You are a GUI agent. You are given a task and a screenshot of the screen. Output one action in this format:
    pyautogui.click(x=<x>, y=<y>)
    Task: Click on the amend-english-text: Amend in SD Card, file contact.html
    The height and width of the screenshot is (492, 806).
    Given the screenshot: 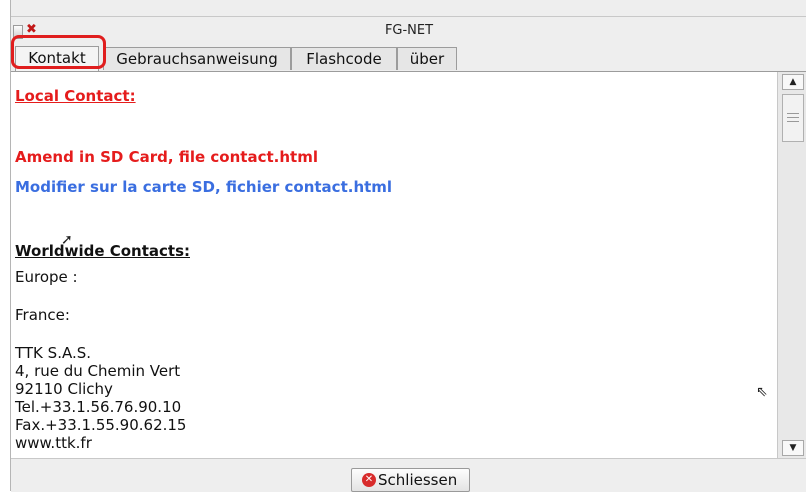 What is the action you would take?
    pyautogui.click(x=166, y=157)
    